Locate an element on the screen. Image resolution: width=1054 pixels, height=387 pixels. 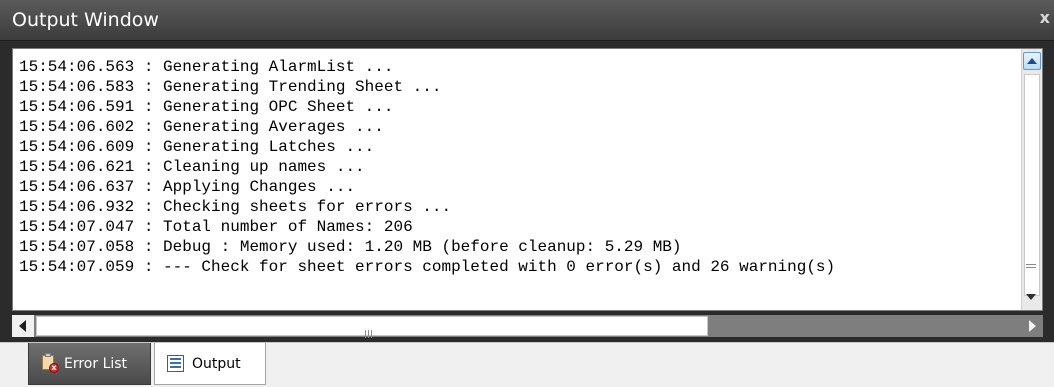
scroll-left-icon is located at coordinates (23, 326).